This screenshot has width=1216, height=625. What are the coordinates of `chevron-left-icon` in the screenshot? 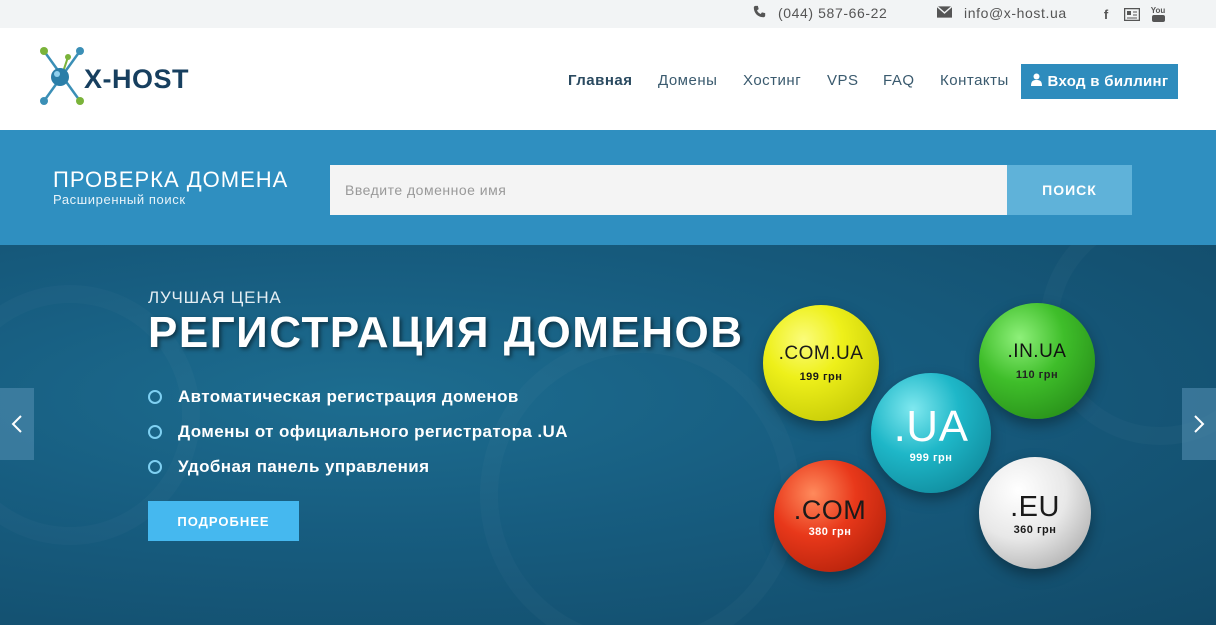 It's located at (16, 424).